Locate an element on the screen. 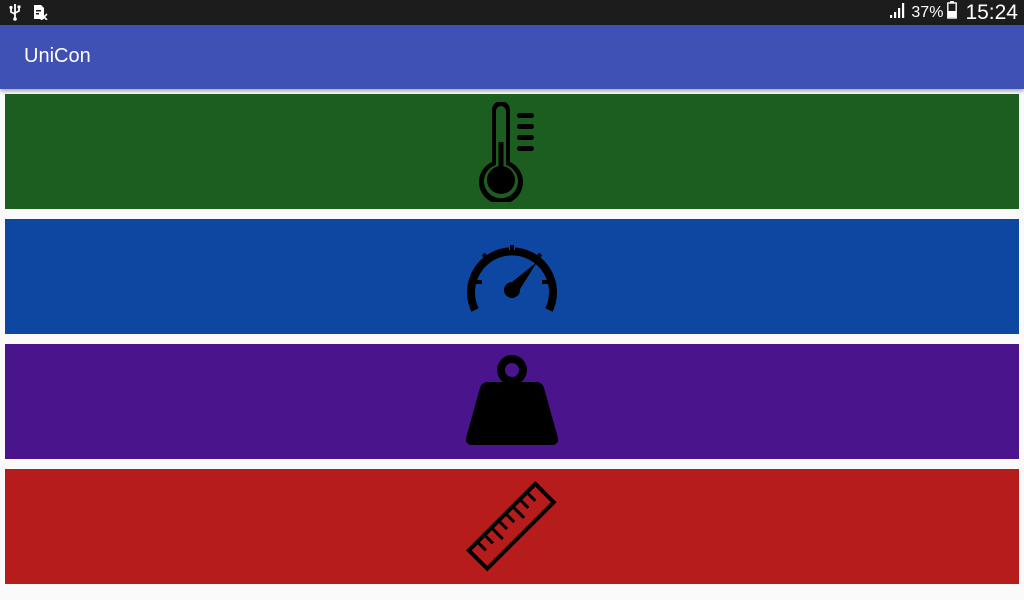 The height and width of the screenshot is (600, 1024). ruler-icon is located at coordinates (512, 527).